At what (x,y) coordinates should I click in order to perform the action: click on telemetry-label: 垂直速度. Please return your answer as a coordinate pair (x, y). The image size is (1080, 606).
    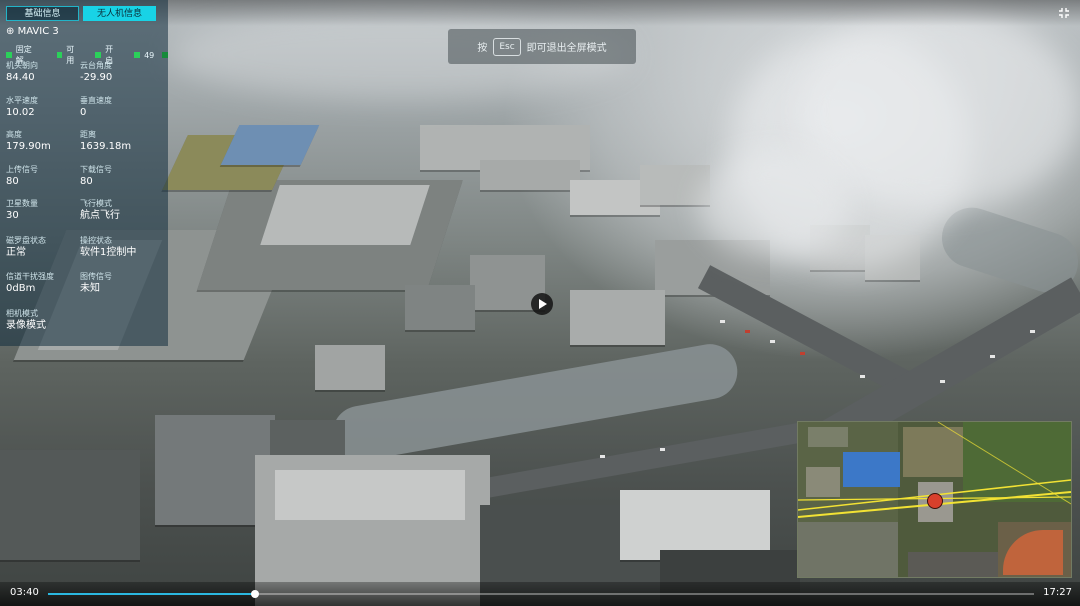
    Looking at the image, I should click on (96, 100).